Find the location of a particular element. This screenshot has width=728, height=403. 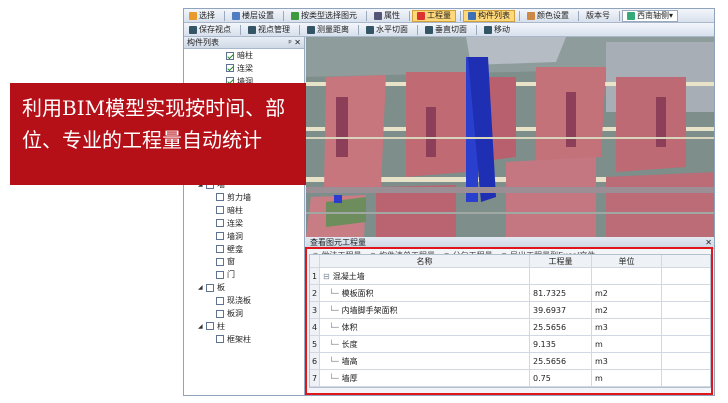

main-toolbar-label-8: 西南轴侧 is located at coordinates (653, 15).